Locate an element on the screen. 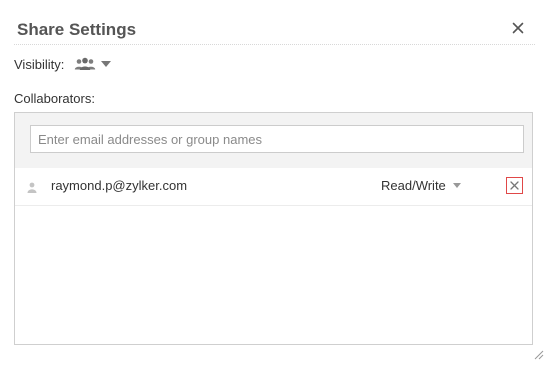 The height and width of the screenshot is (365, 549). close-icon is located at coordinates (518, 28).